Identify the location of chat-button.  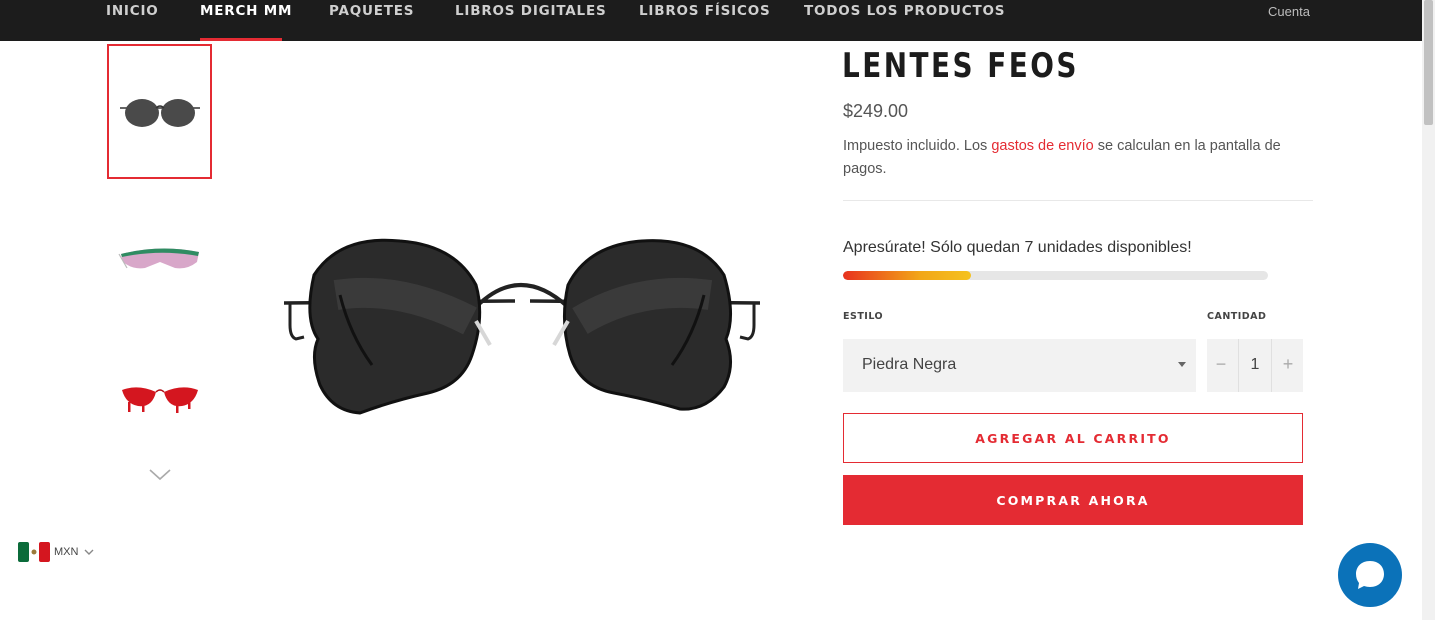
(1370, 575).